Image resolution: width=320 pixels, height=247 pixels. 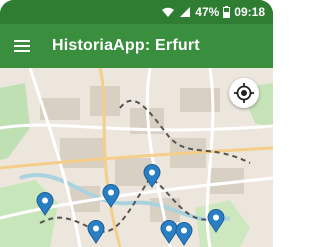 I want to click on hamburger-menu-icon, so click(x=22, y=46).